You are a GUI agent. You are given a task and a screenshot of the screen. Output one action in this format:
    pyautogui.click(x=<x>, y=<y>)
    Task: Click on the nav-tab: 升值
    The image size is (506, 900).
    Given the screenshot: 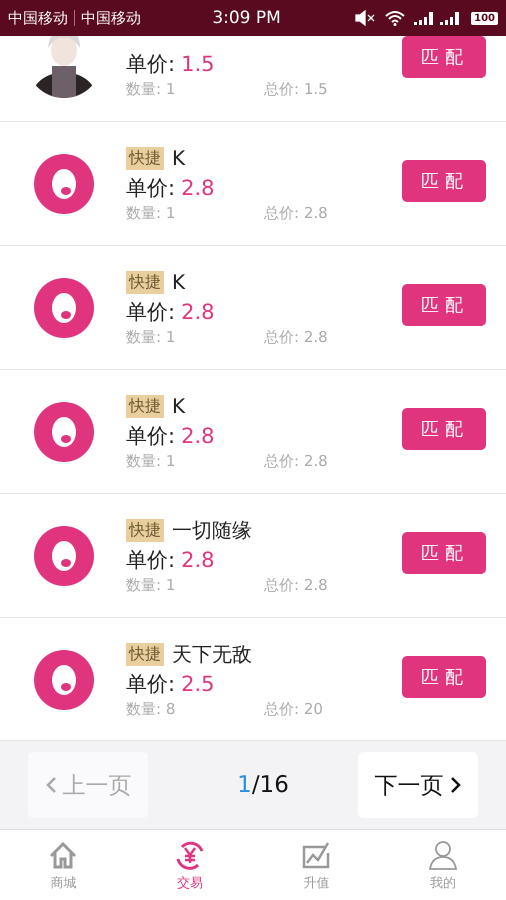 What is the action you would take?
    pyautogui.click(x=316, y=865)
    